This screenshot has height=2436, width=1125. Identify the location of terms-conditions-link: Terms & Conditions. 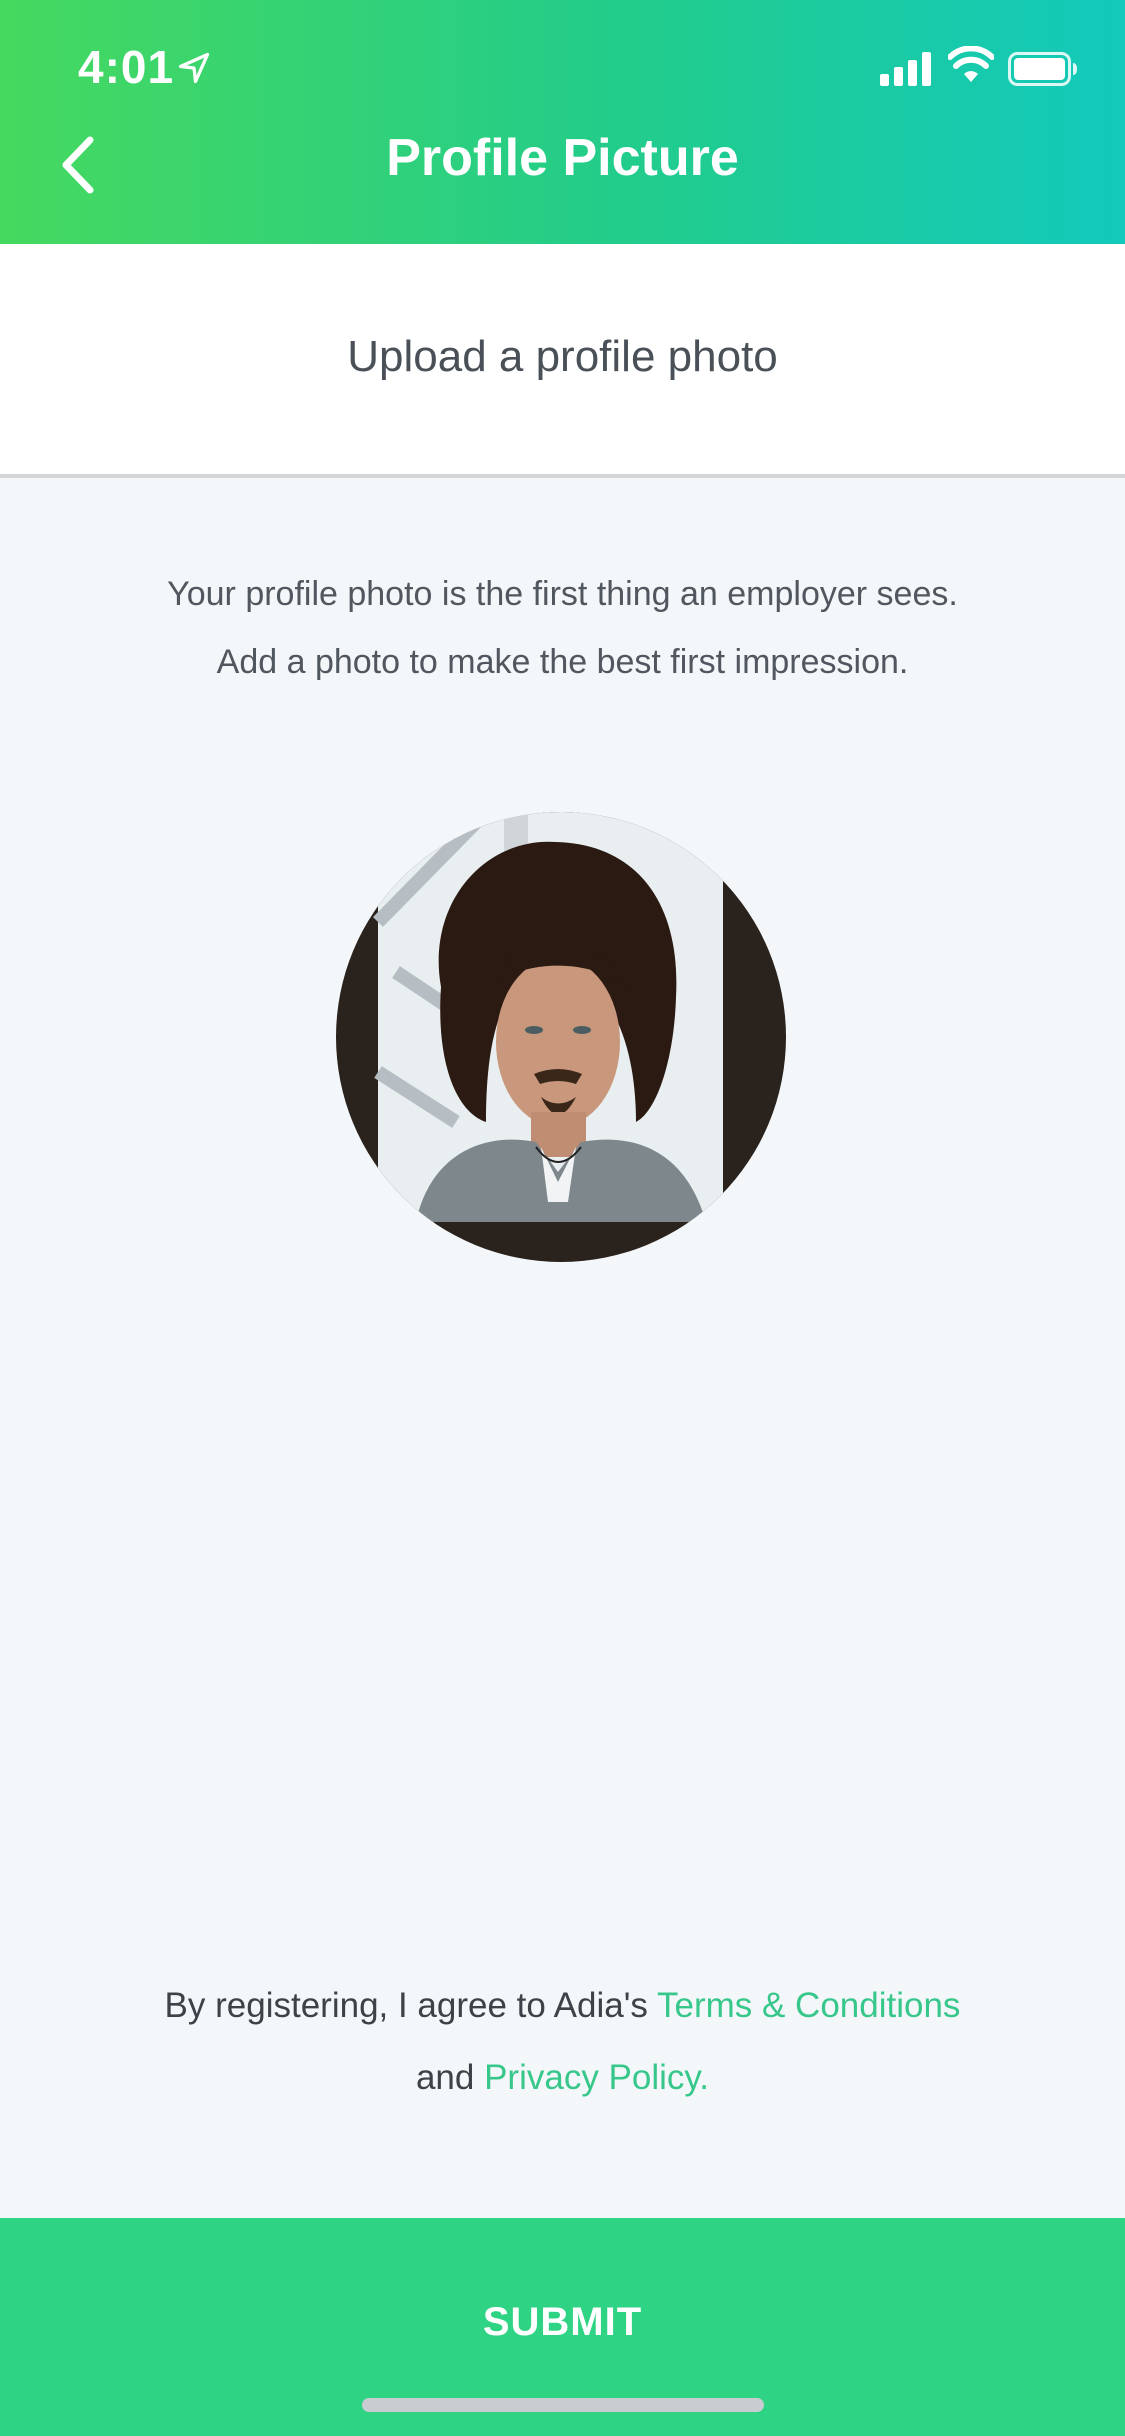
(808, 2005).